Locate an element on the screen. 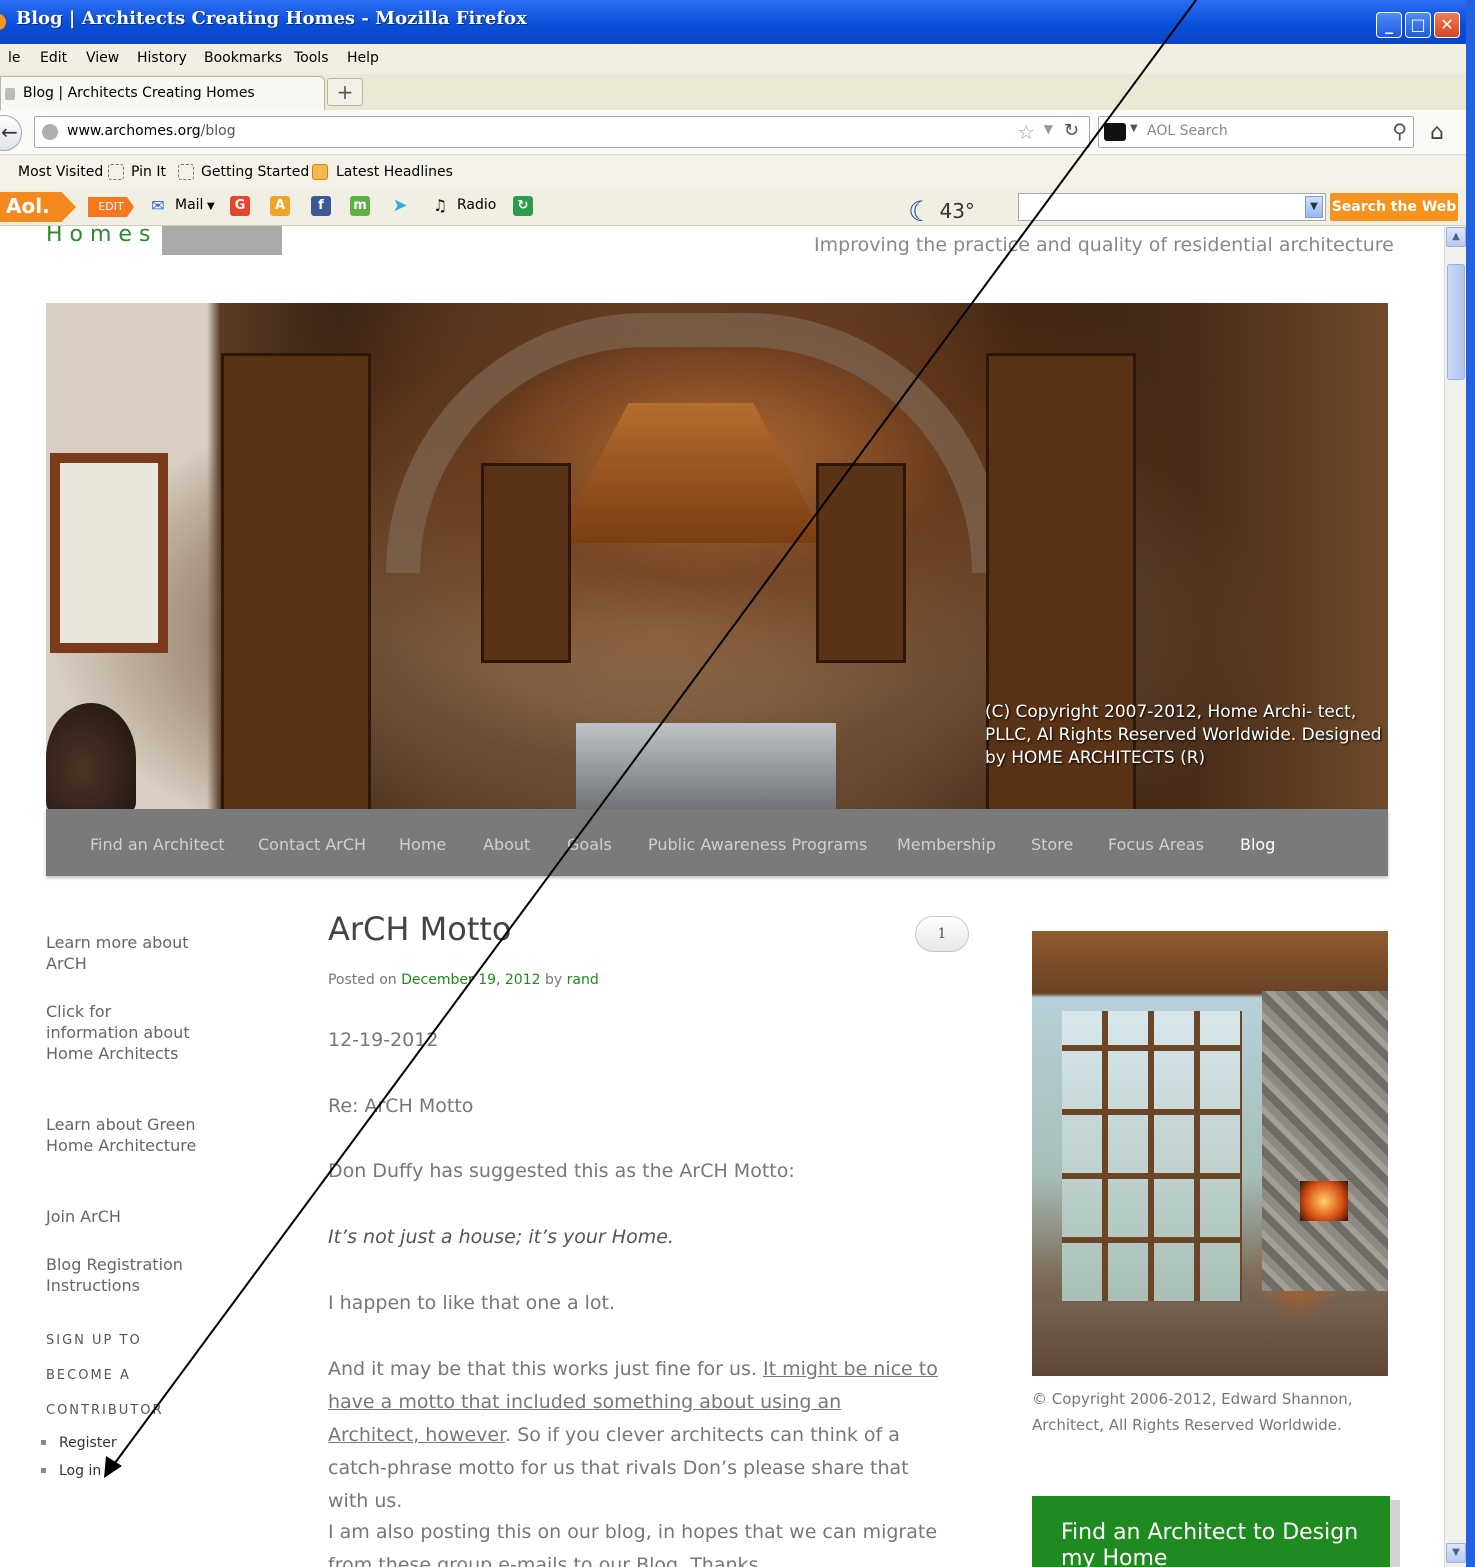 The height and width of the screenshot is (1567, 1475). minimize-button: _ is located at coordinates (1389, 25).